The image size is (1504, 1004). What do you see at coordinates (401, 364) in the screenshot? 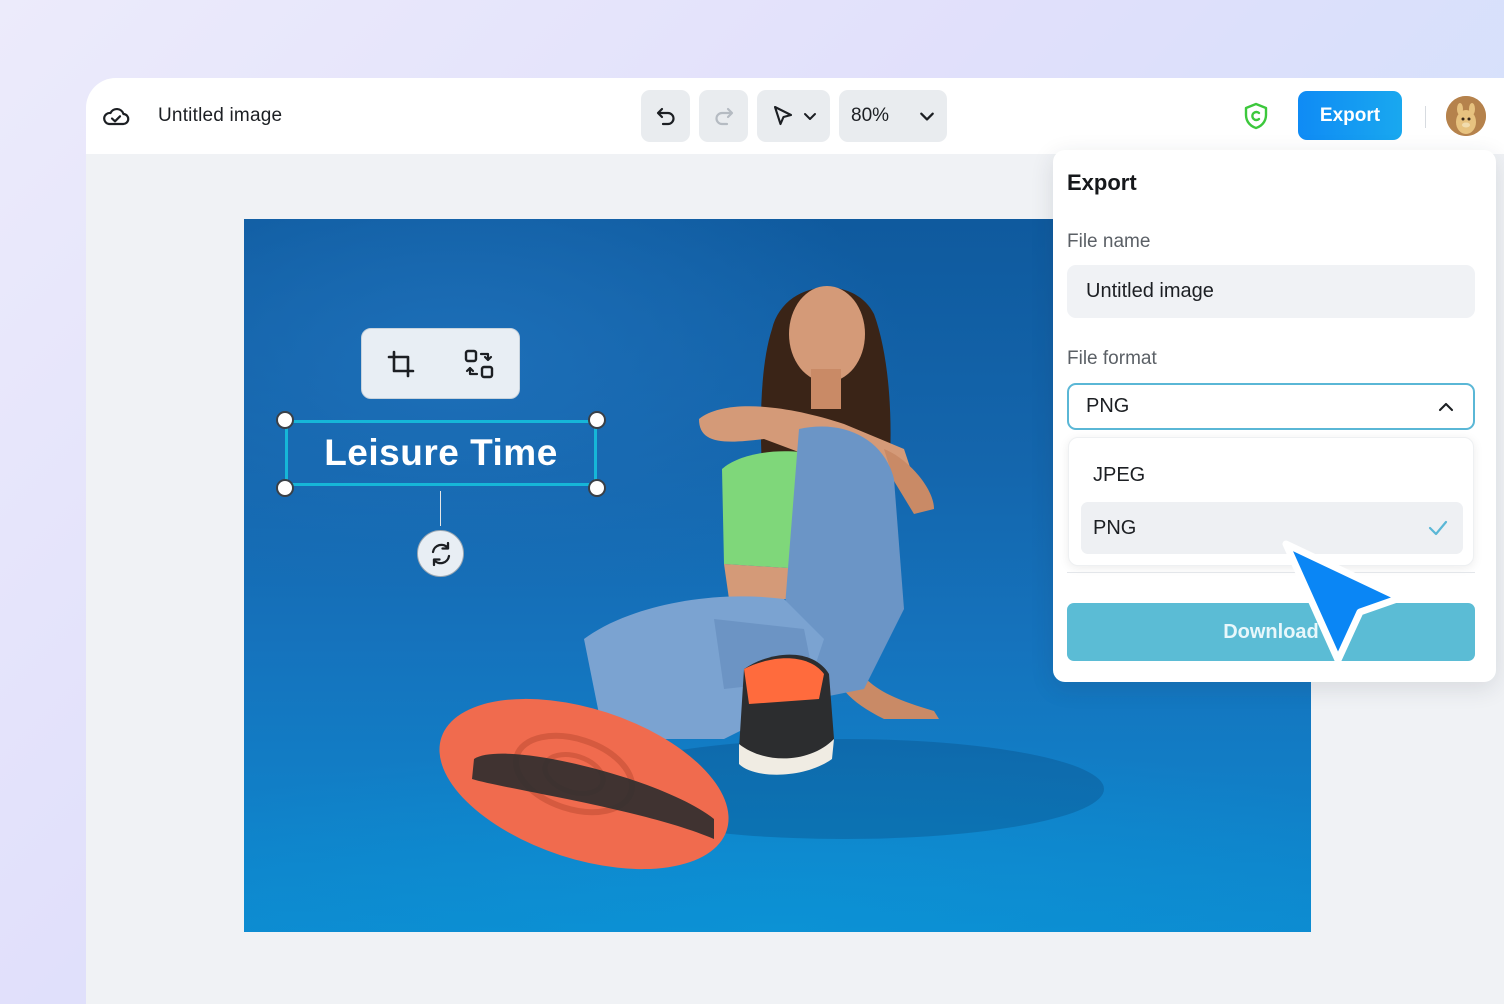
I see `crop-icon` at bounding box center [401, 364].